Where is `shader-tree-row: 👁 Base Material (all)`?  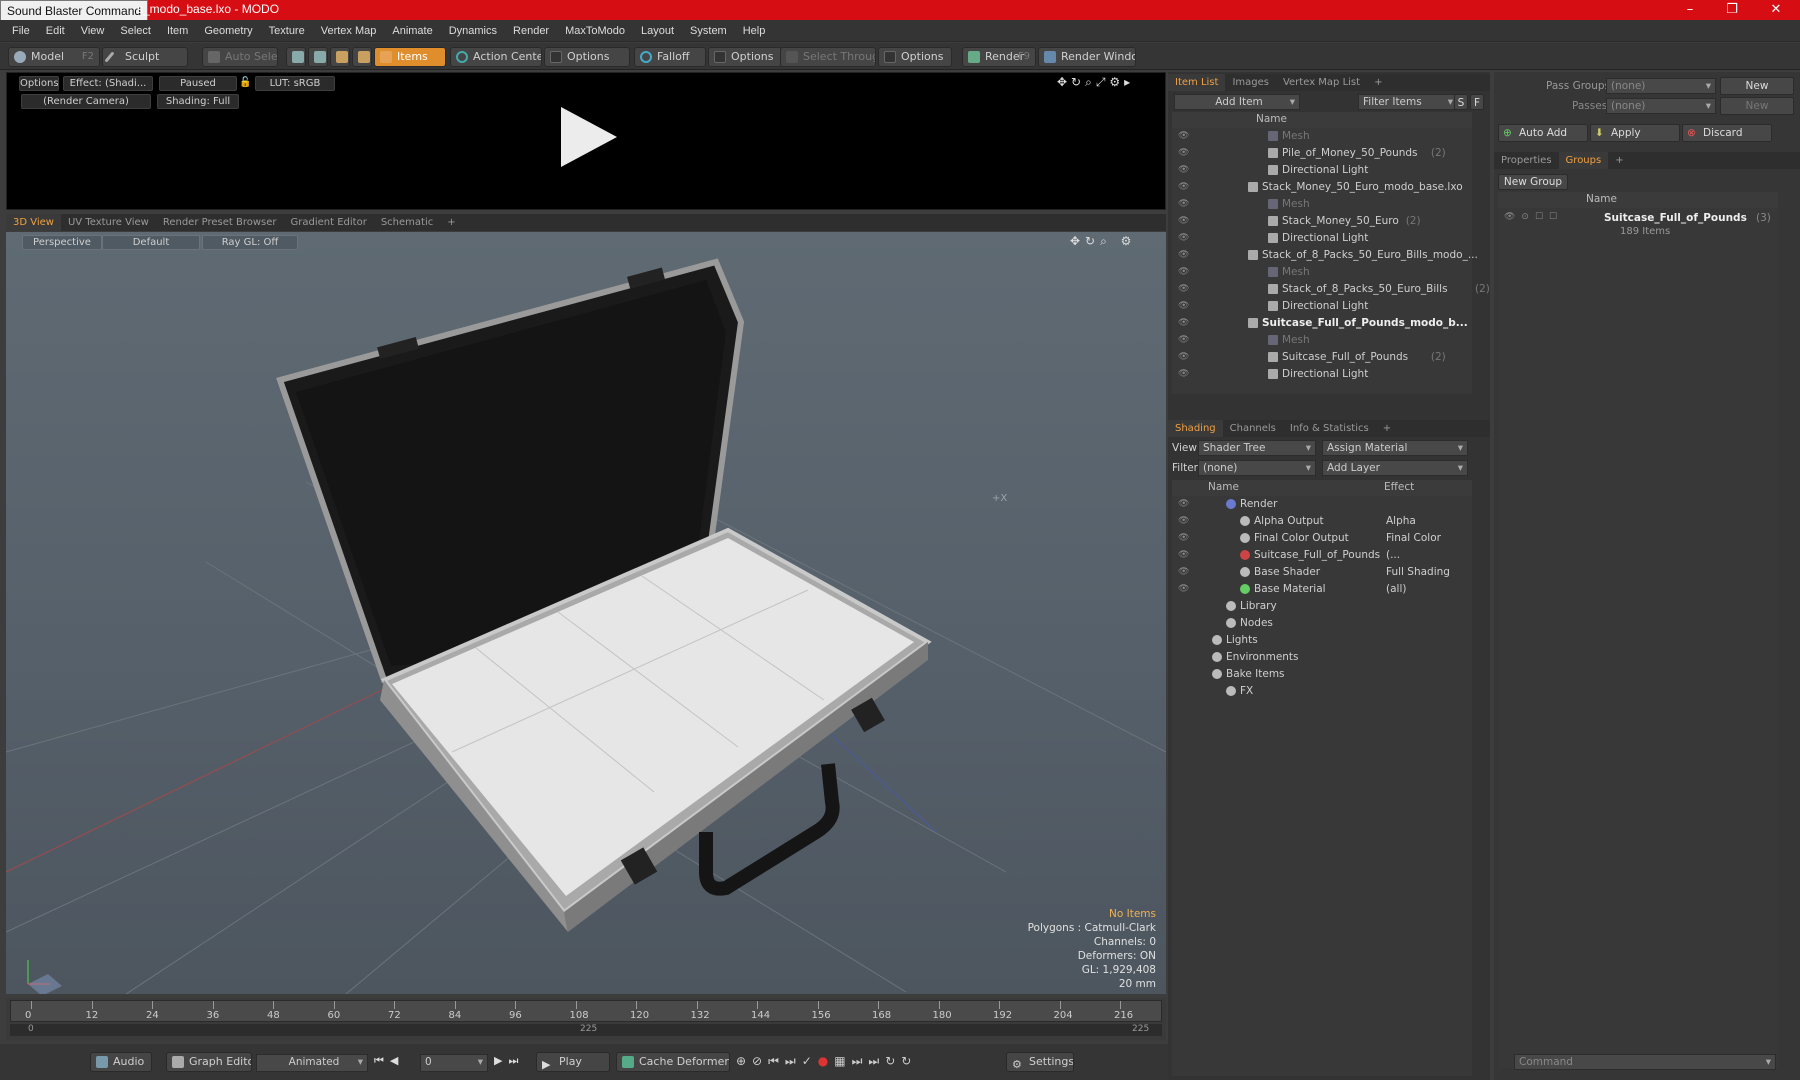
shader-tree-row: 👁 Base Material (all) is located at coordinates (1322, 589).